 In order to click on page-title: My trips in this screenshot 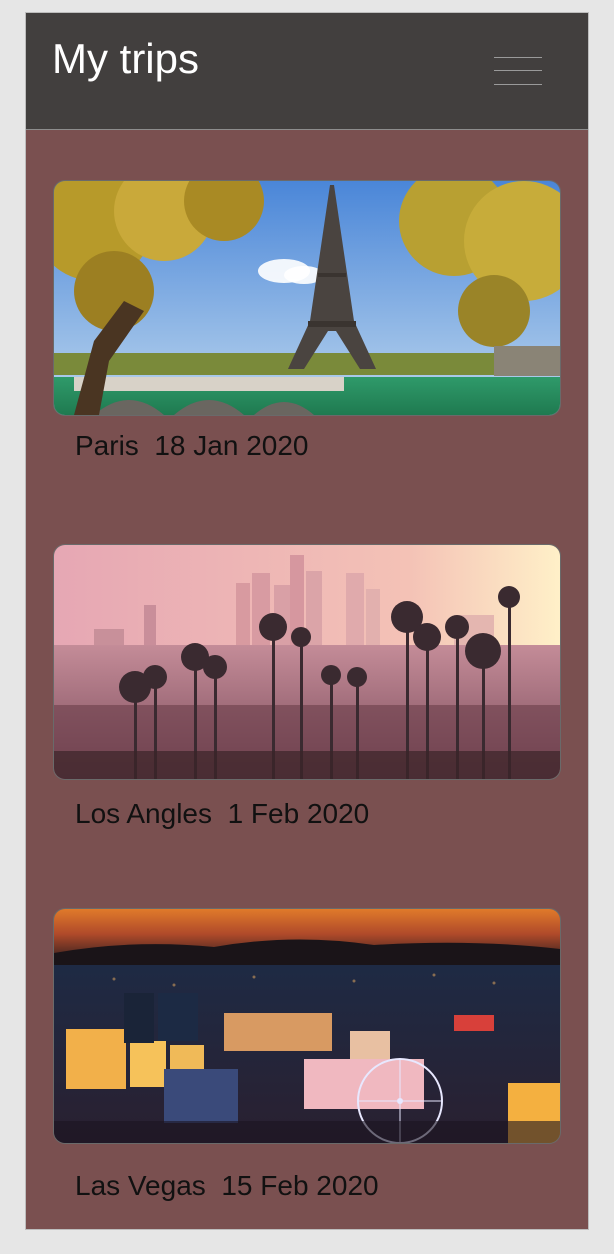, I will do `click(125, 58)`.